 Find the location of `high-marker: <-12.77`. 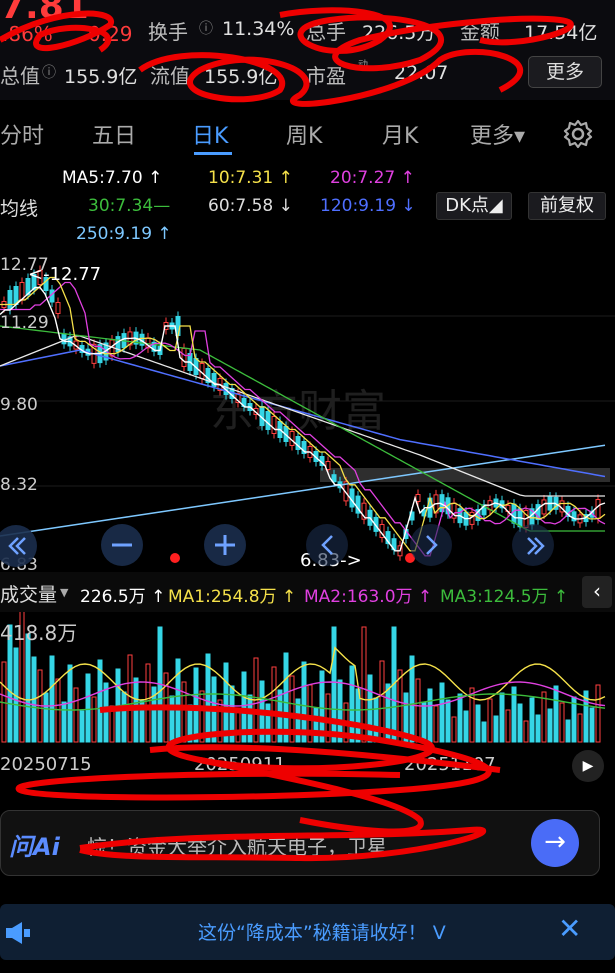

high-marker: <-12.77 is located at coordinates (64, 274).